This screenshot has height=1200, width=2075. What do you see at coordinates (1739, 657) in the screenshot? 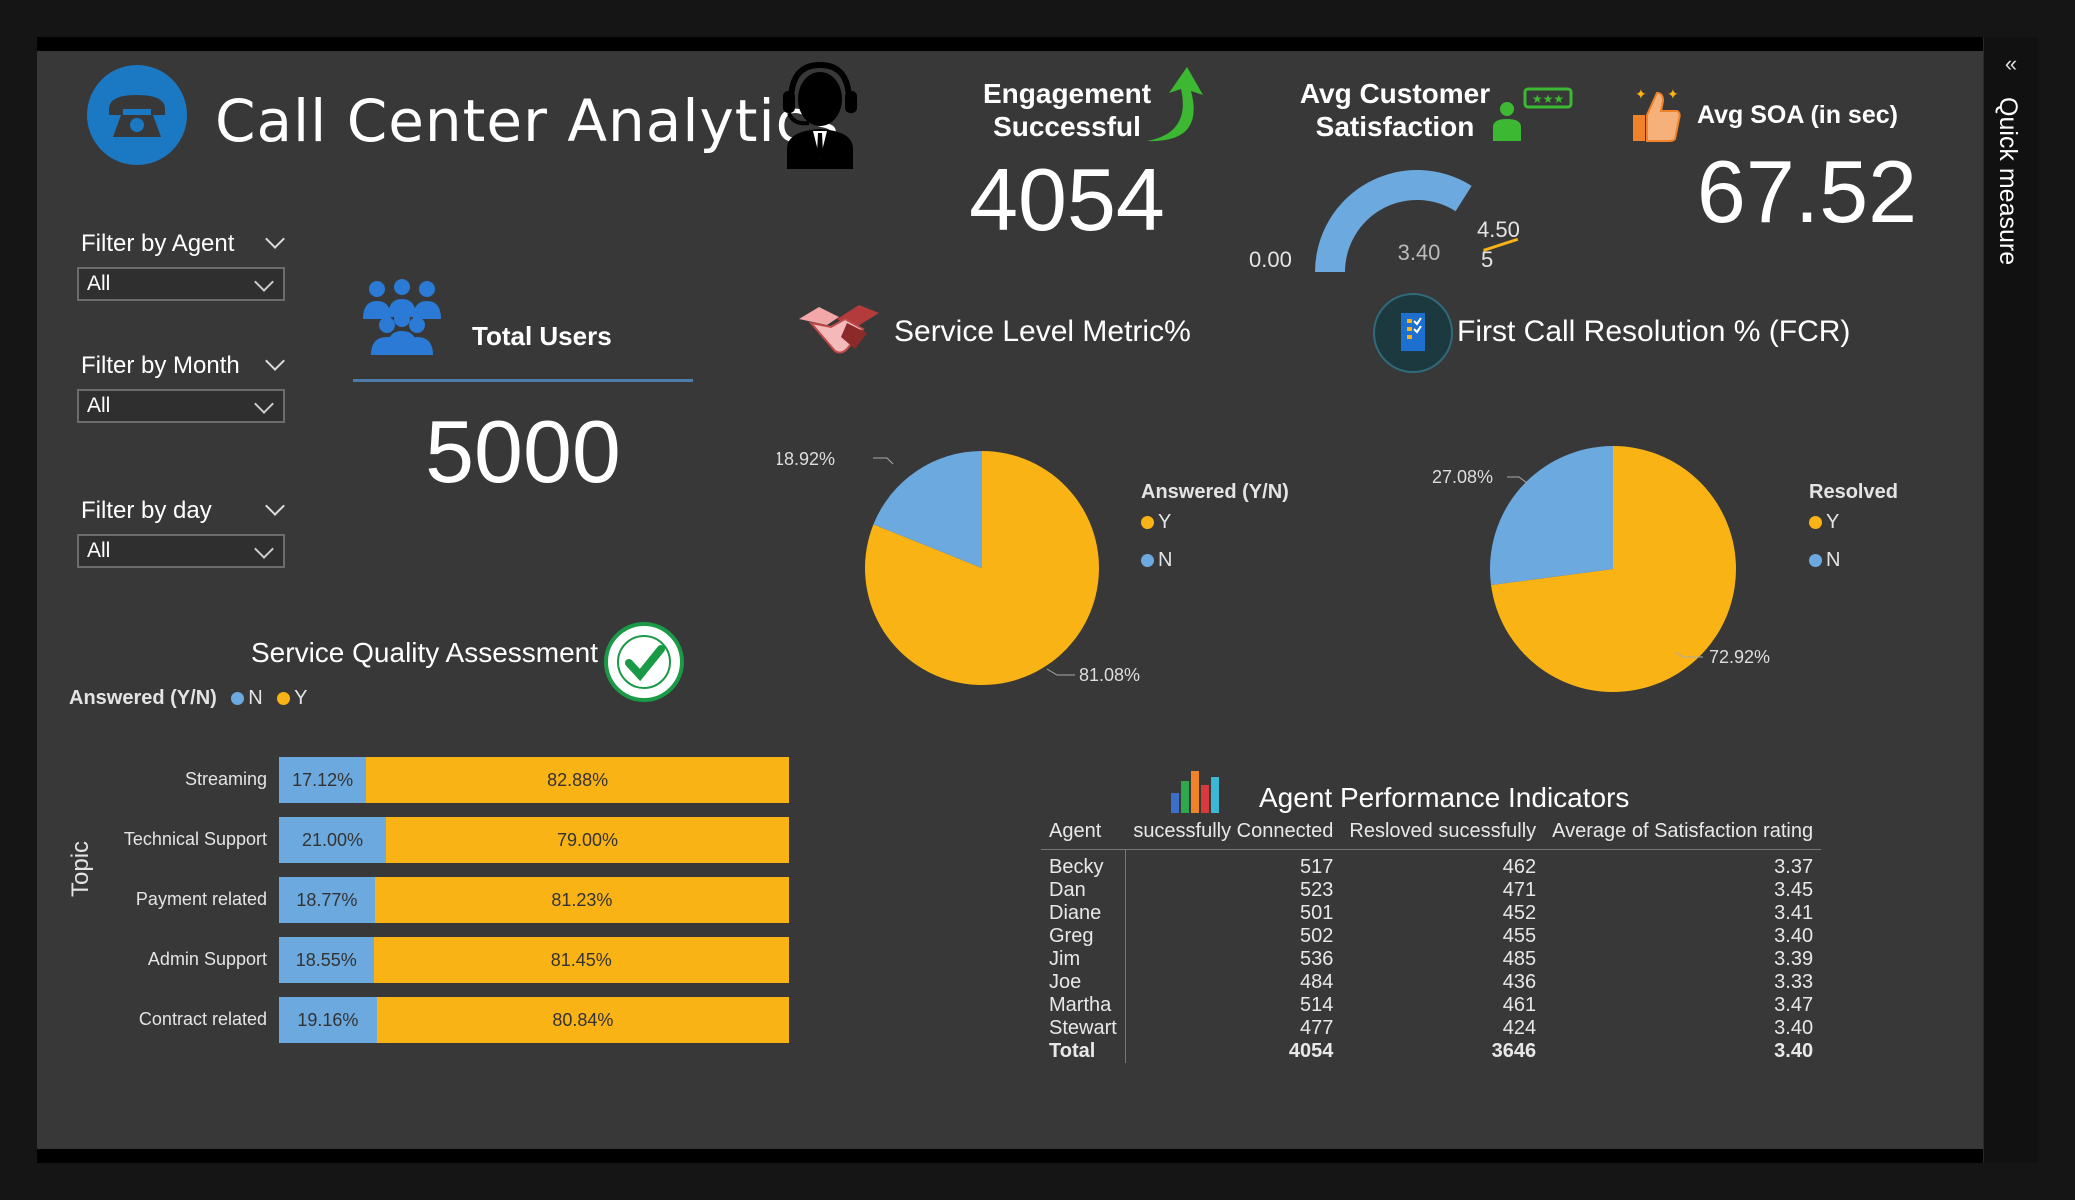
I see `pie-data-label: 72.92%` at bounding box center [1739, 657].